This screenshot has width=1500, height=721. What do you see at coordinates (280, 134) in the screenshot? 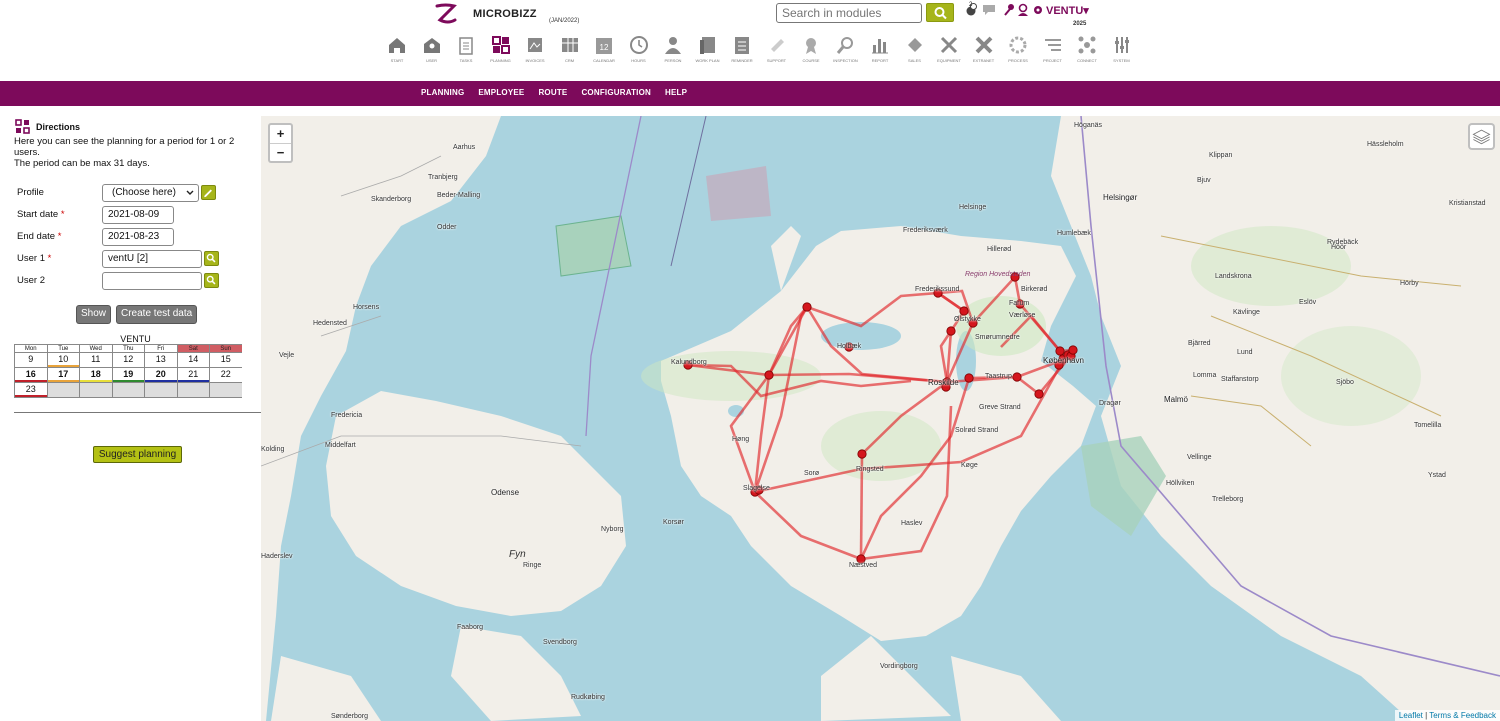
I see `zoom-in-button: +` at bounding box center [280, 134].